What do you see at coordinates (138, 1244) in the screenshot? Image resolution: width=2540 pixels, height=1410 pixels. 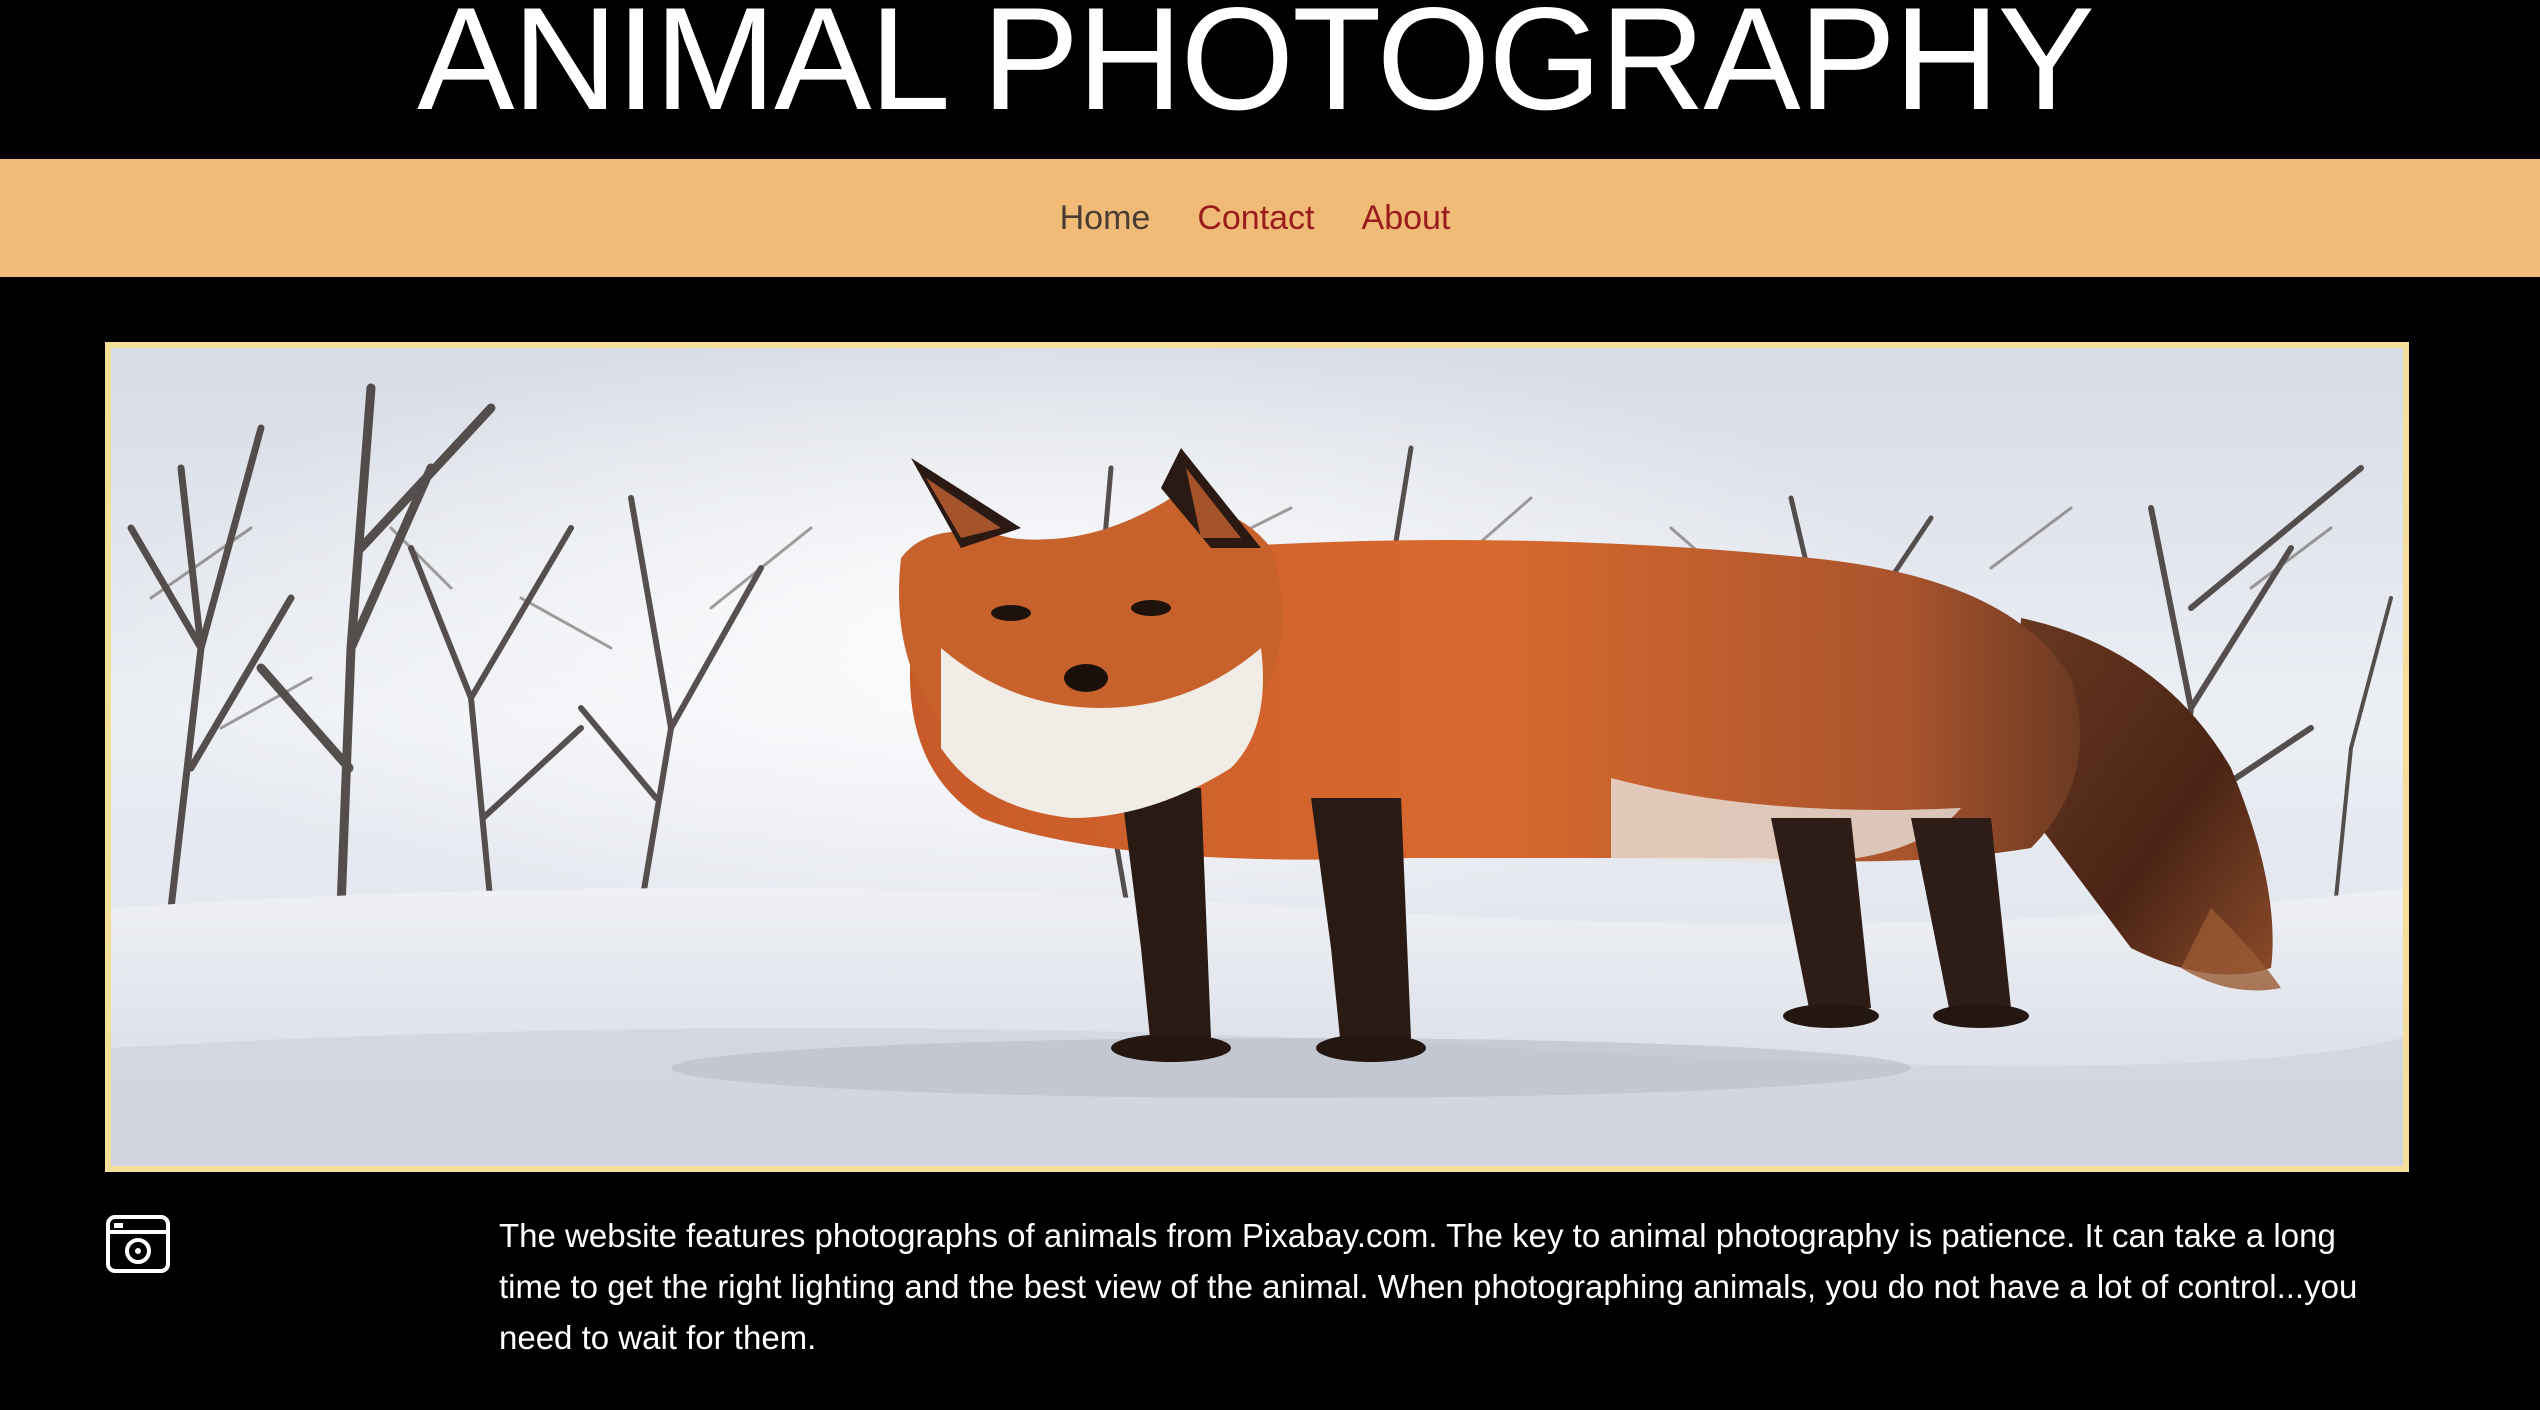 I see `camera-icon` at bounding box center [138, 1244].